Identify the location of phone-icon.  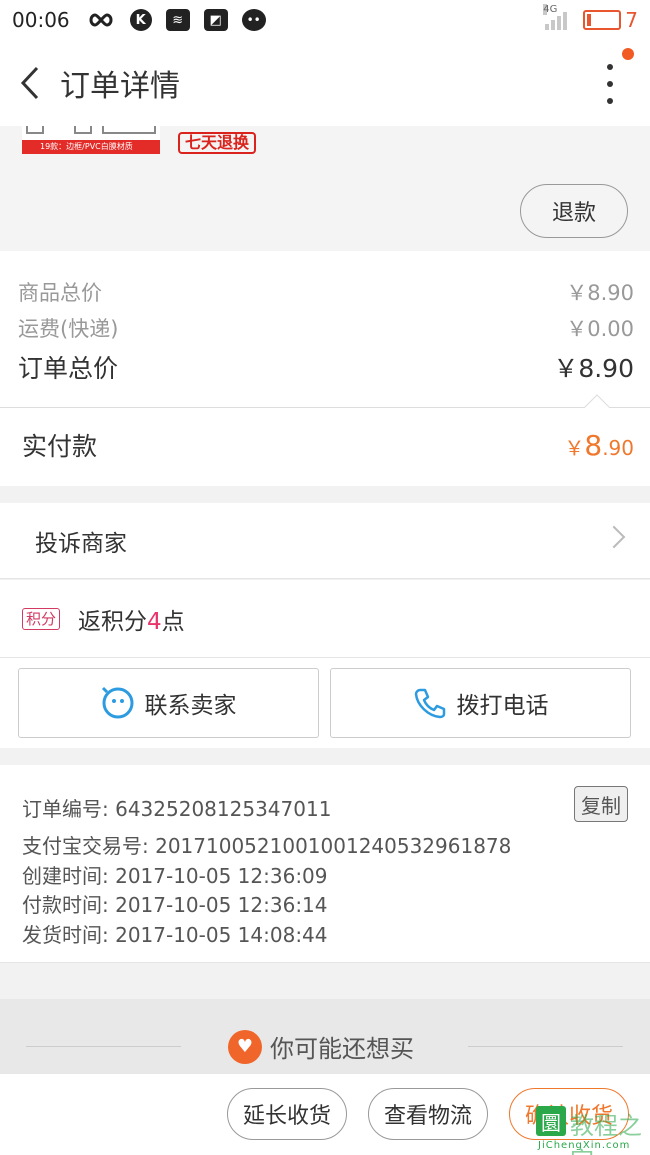
(430, 703).